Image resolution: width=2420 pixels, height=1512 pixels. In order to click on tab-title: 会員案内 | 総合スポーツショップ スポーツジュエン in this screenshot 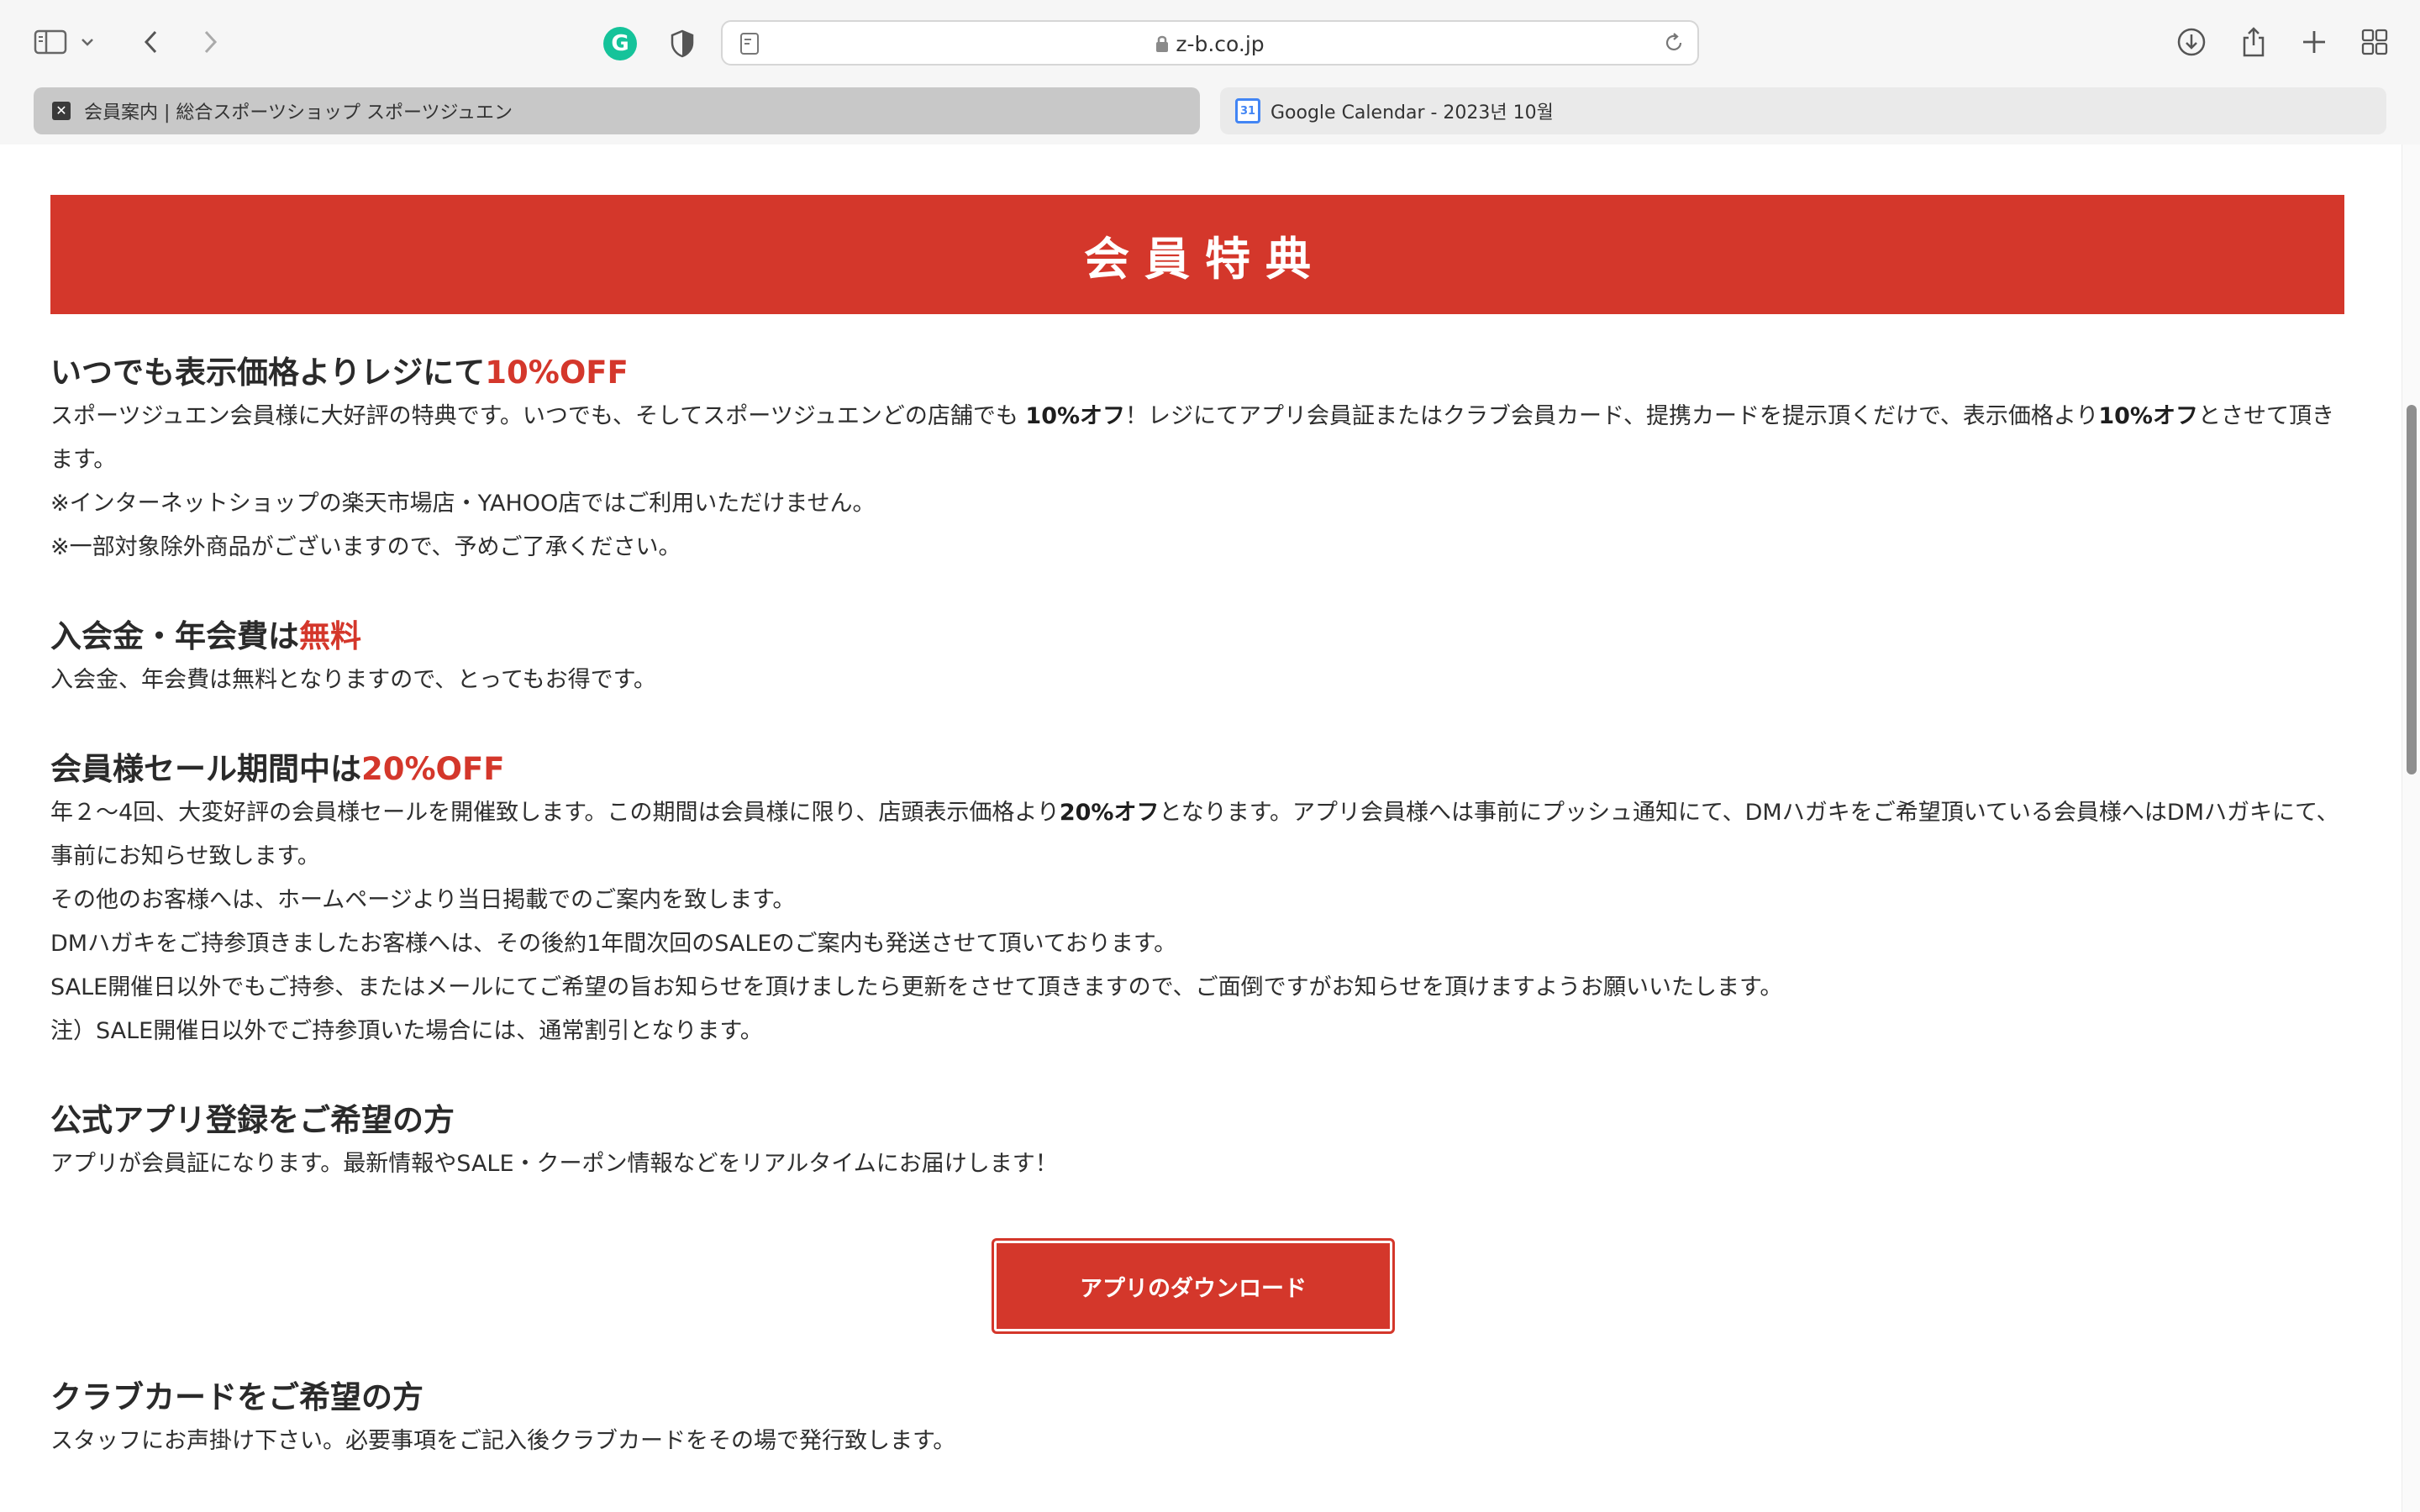, I will do `click(299, 112)`.